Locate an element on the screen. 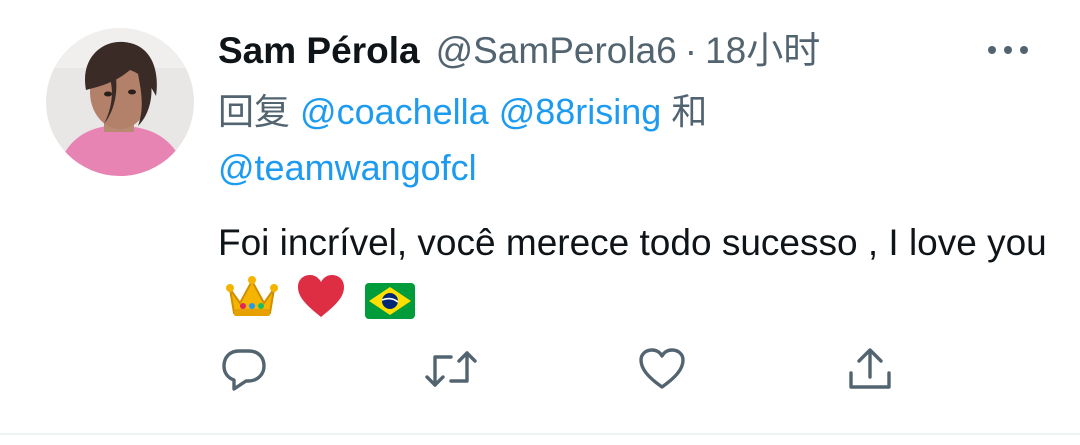 This screenshot has height=445, width=1080. red-heart-emoji is located at coordinates (321, 303).